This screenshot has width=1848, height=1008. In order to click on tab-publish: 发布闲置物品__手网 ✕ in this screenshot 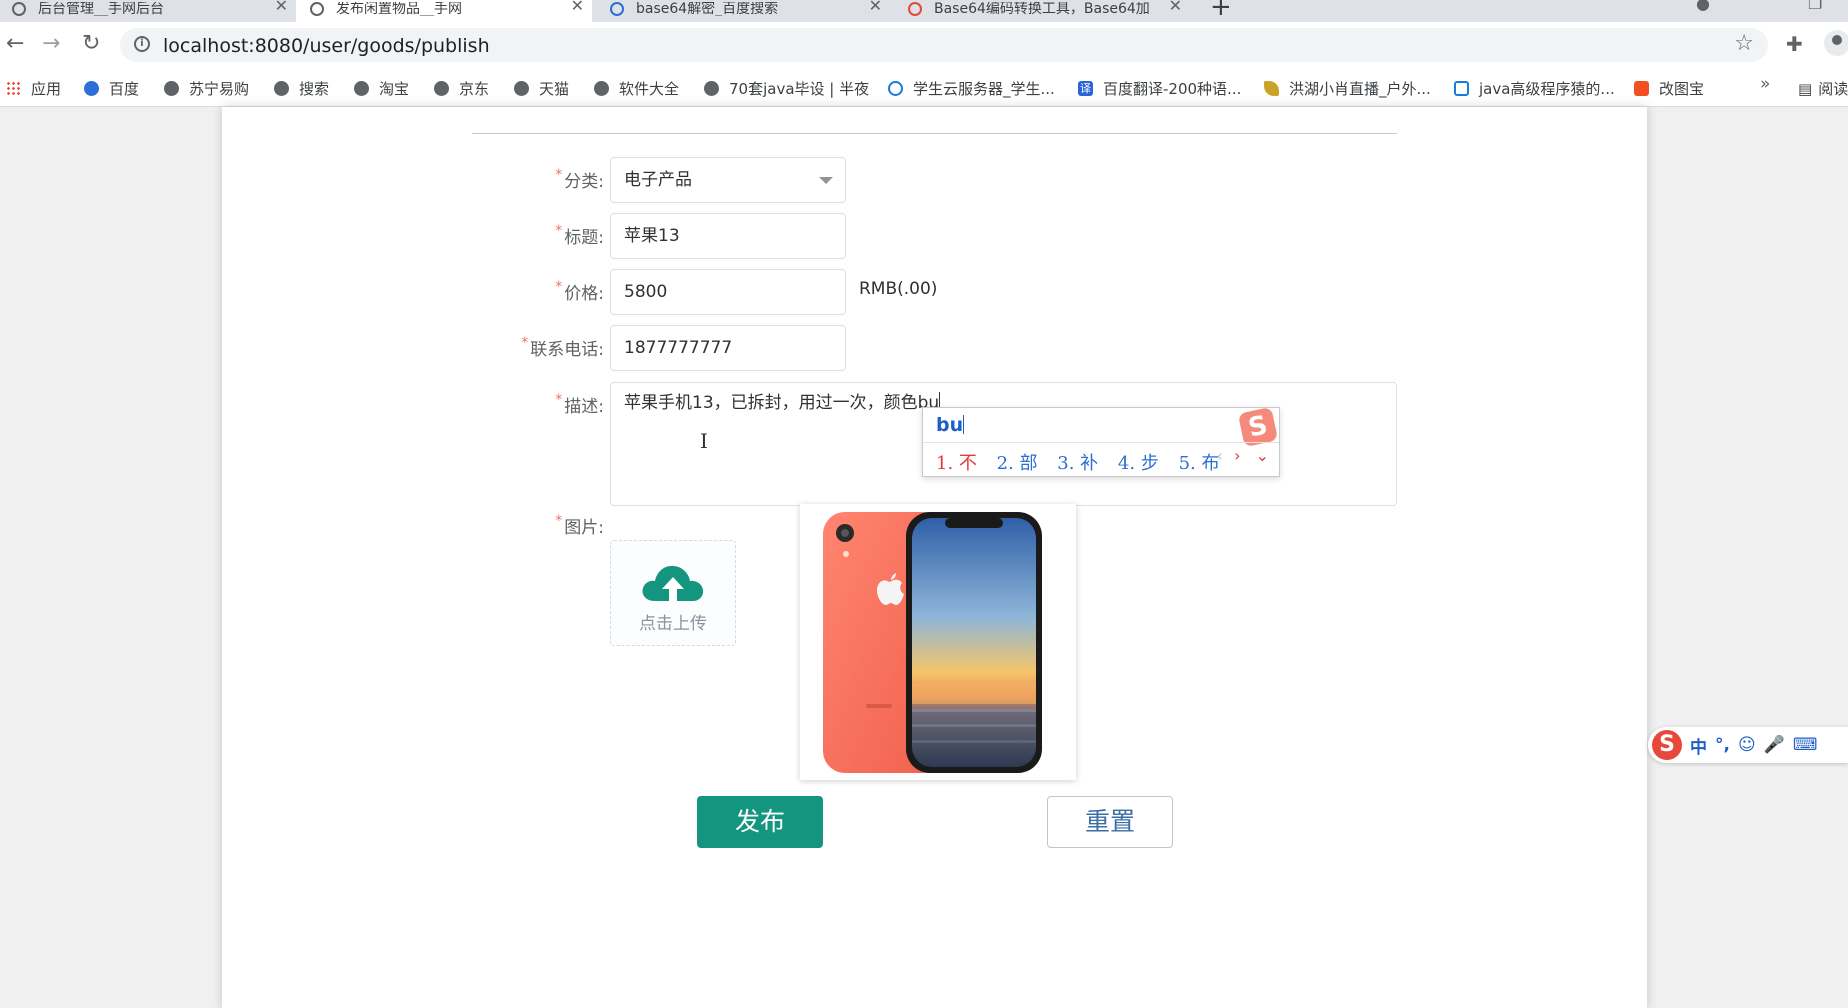, I will do `click(444, 11)`.